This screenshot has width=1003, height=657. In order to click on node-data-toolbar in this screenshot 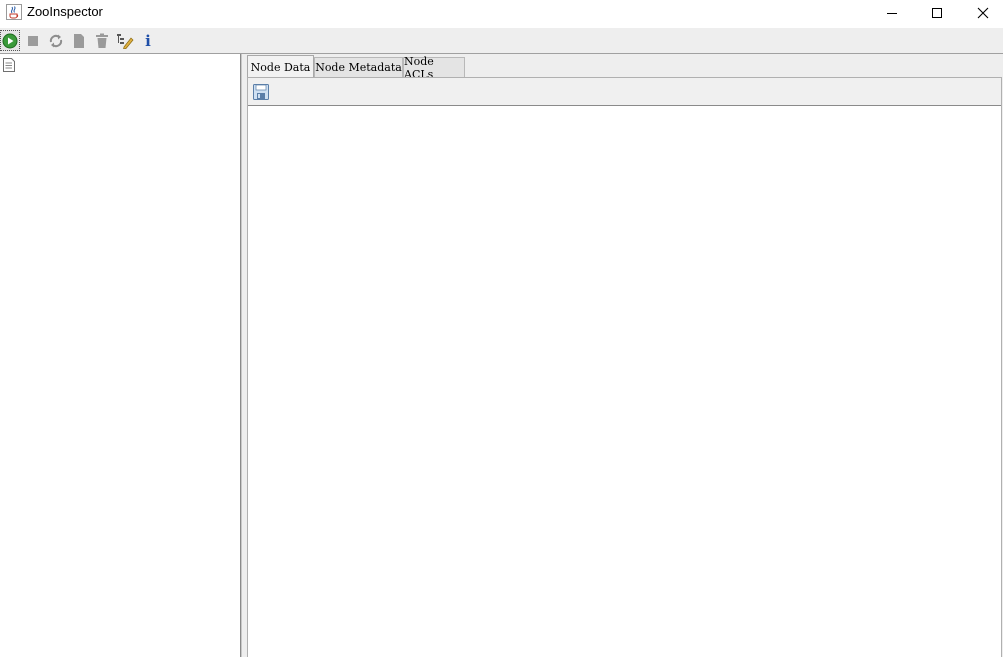, I will do `click(624, 91)`.